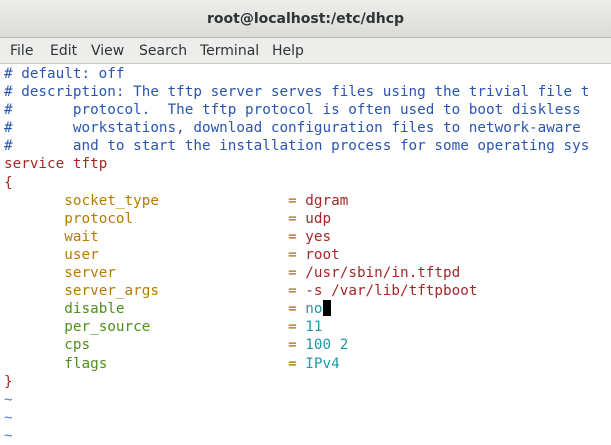 This screenshot has width=611, height=445. I want to click on menu-bar: File Edit View Search Terminal Help, so click(305, 51).